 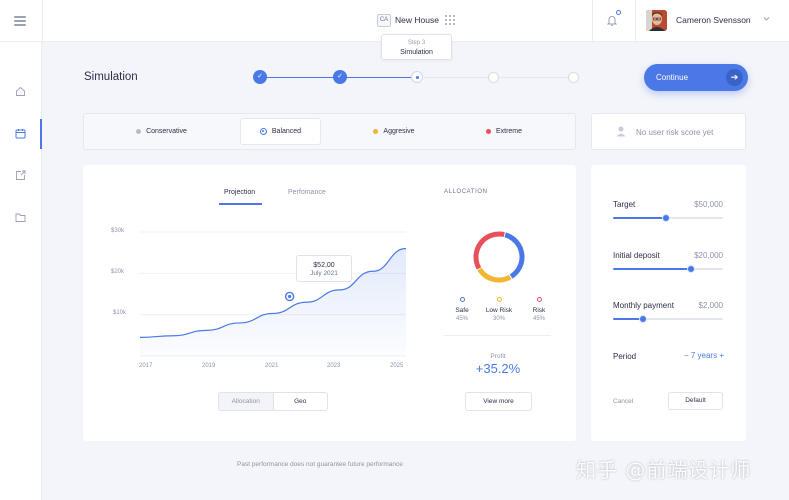 I want to click on stepper-remaining-line, so click(x=499, y=77).